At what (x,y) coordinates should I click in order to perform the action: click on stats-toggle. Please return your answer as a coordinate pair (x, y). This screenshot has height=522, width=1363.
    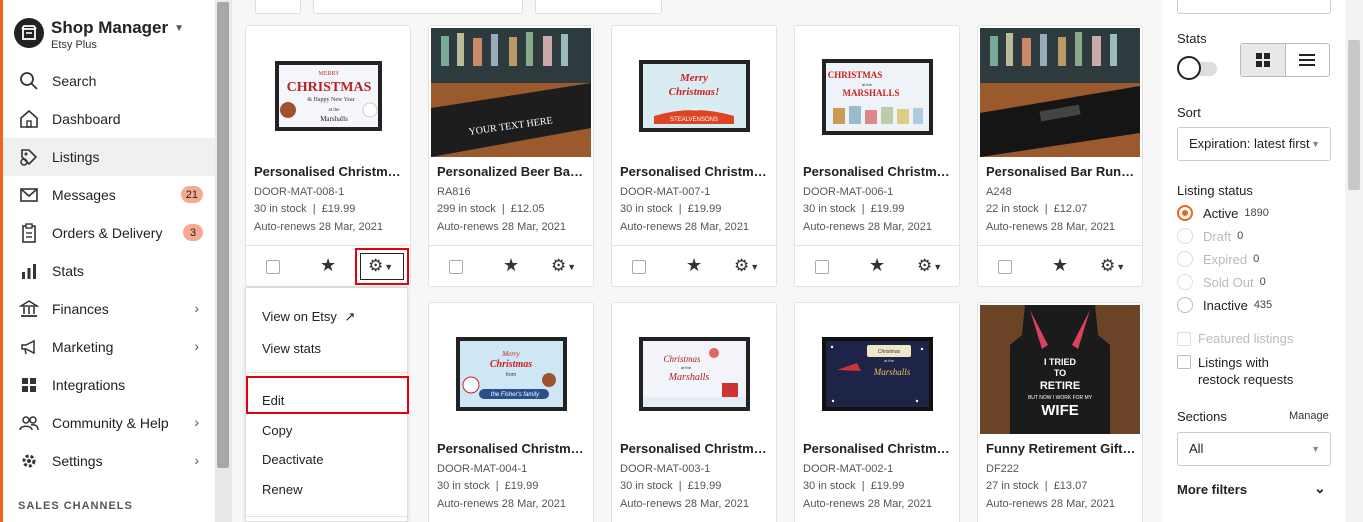
    Looking at the image, I should click on (1197, 68).